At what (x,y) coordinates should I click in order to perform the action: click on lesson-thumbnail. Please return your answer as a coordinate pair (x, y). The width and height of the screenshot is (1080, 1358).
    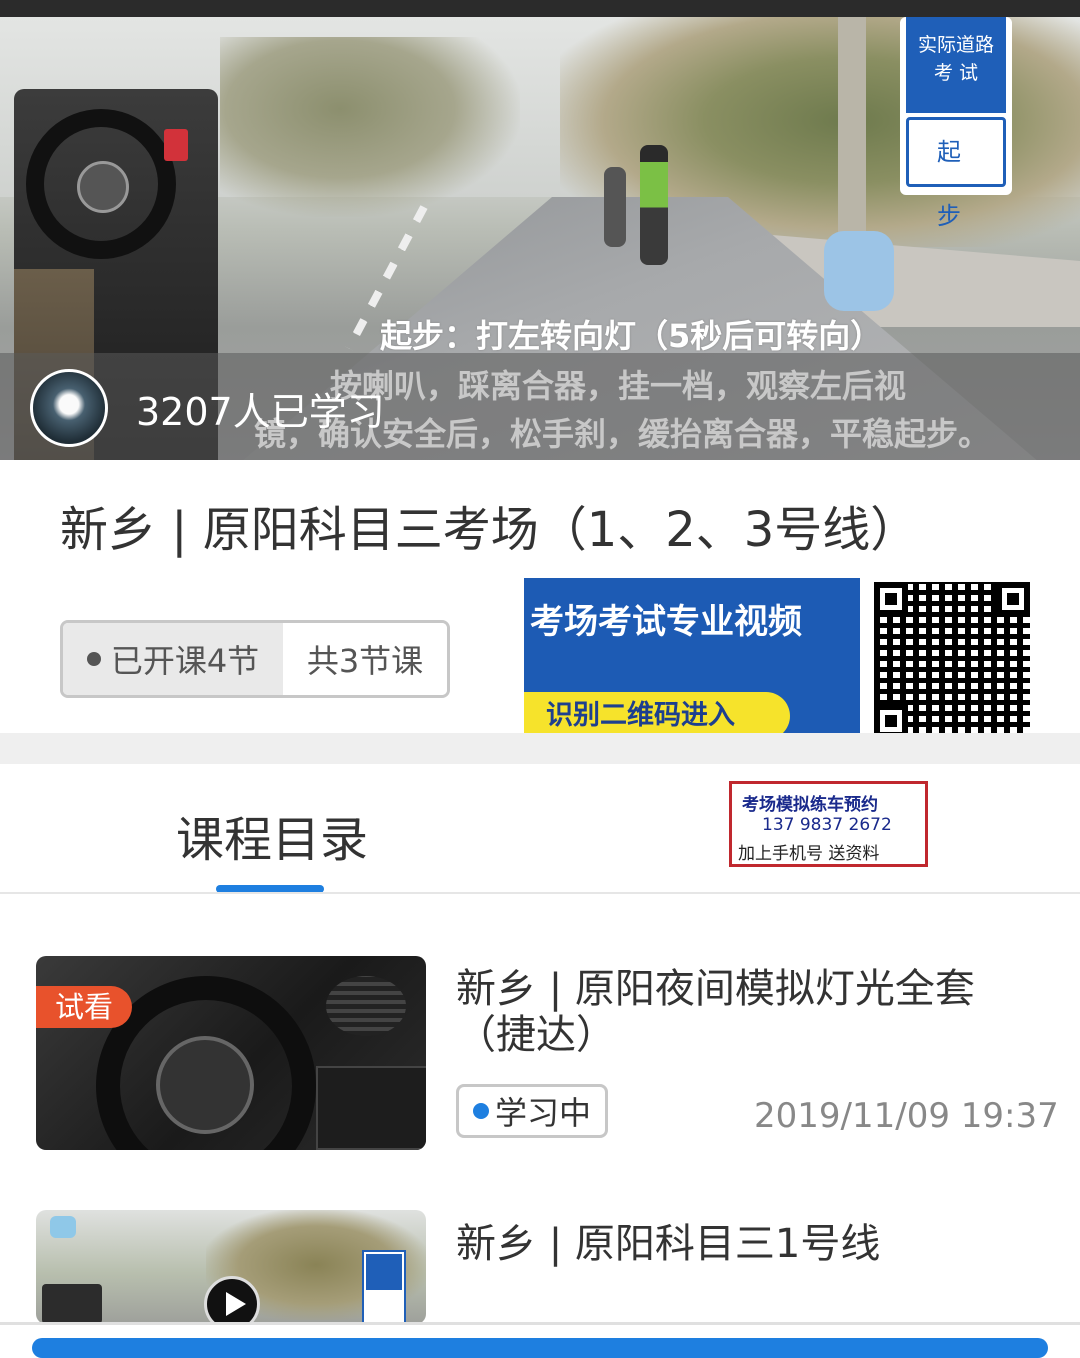
    Looking at the image, I should click on (231, 1267).